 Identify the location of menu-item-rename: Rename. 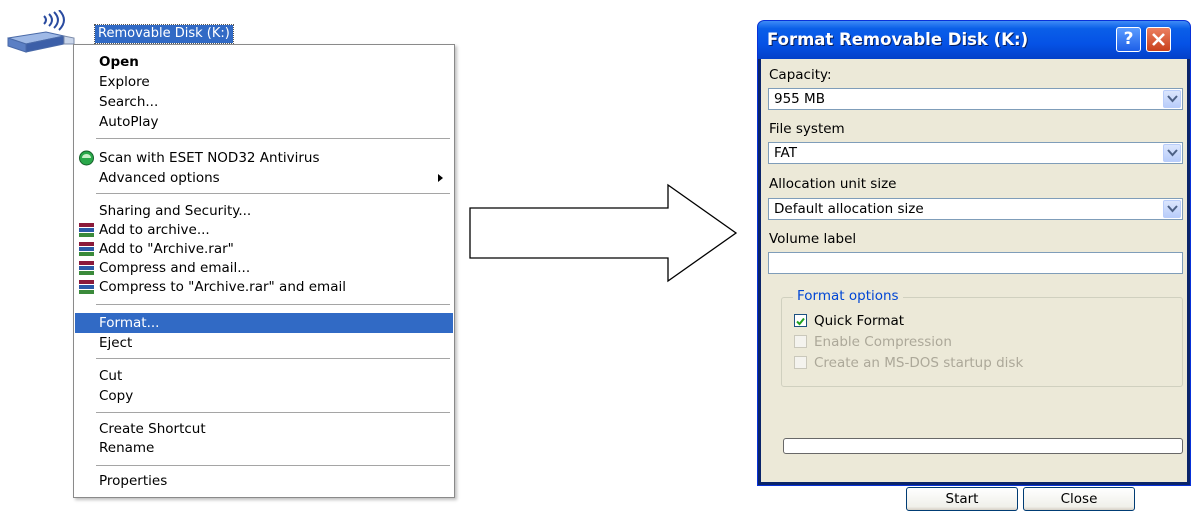
(264, 448).